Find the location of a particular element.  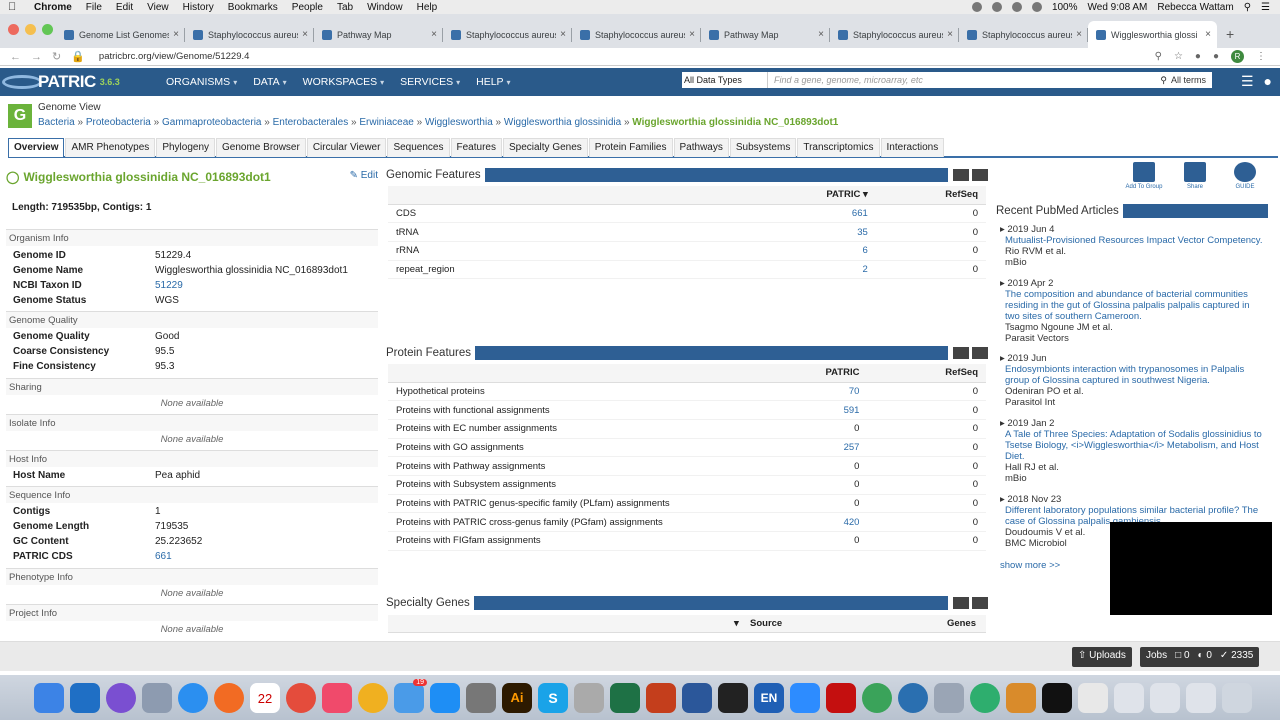

menu-help: Help is located at coordinates (427, 7).